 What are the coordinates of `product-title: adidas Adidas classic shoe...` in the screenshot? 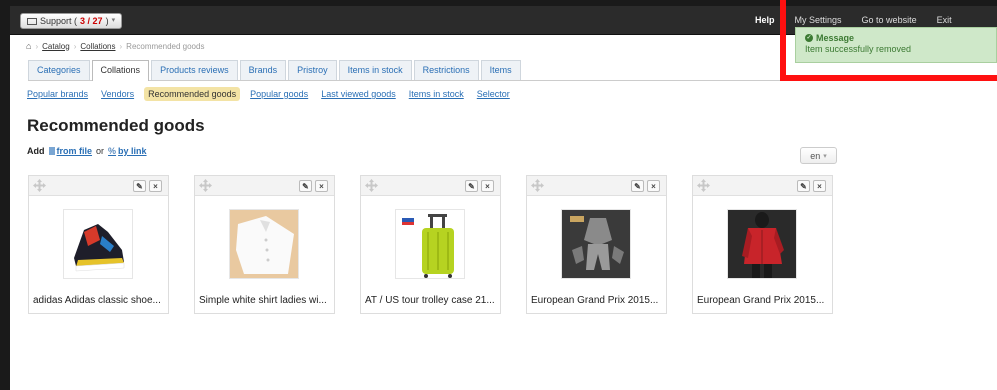 It's located at (100, 300).